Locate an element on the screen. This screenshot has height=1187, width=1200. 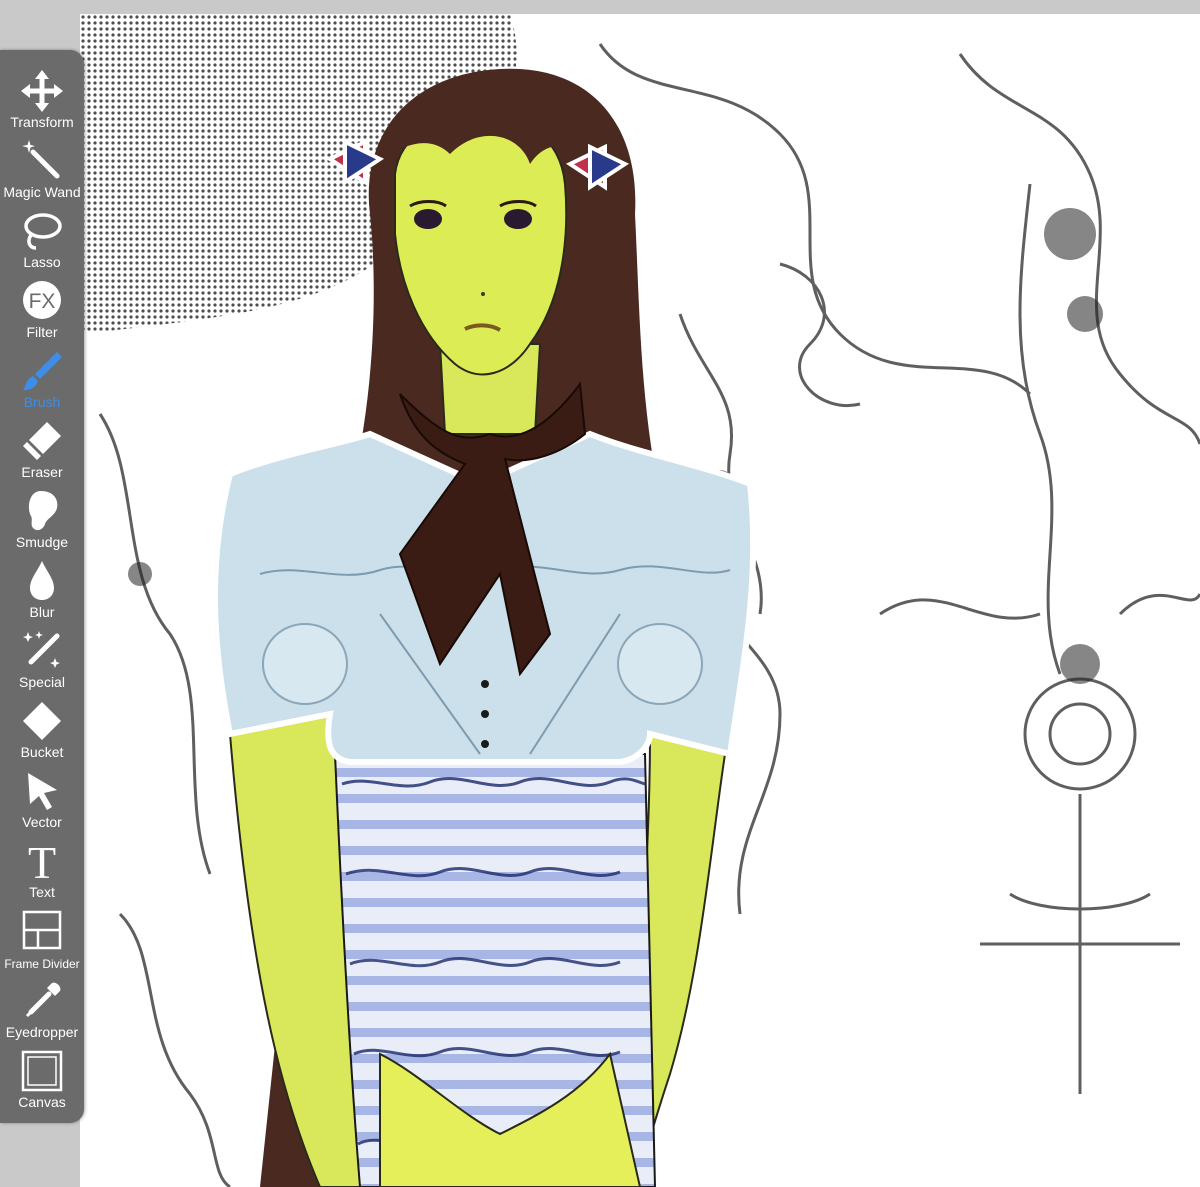
droplet-icon is located at coordinates (42, 581).